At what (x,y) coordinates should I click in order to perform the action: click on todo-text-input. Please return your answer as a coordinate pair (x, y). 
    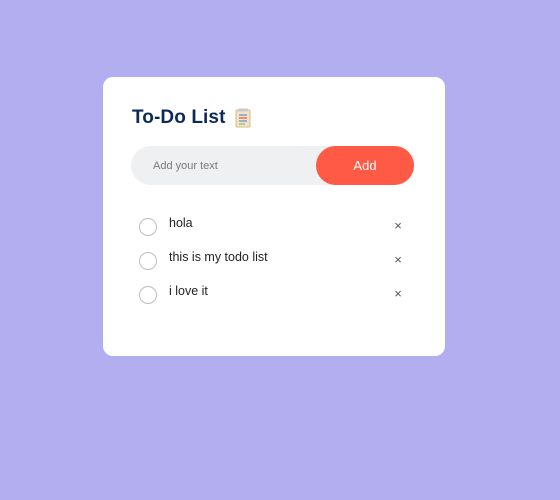
    Looking at the image, I should click on (227, 165).